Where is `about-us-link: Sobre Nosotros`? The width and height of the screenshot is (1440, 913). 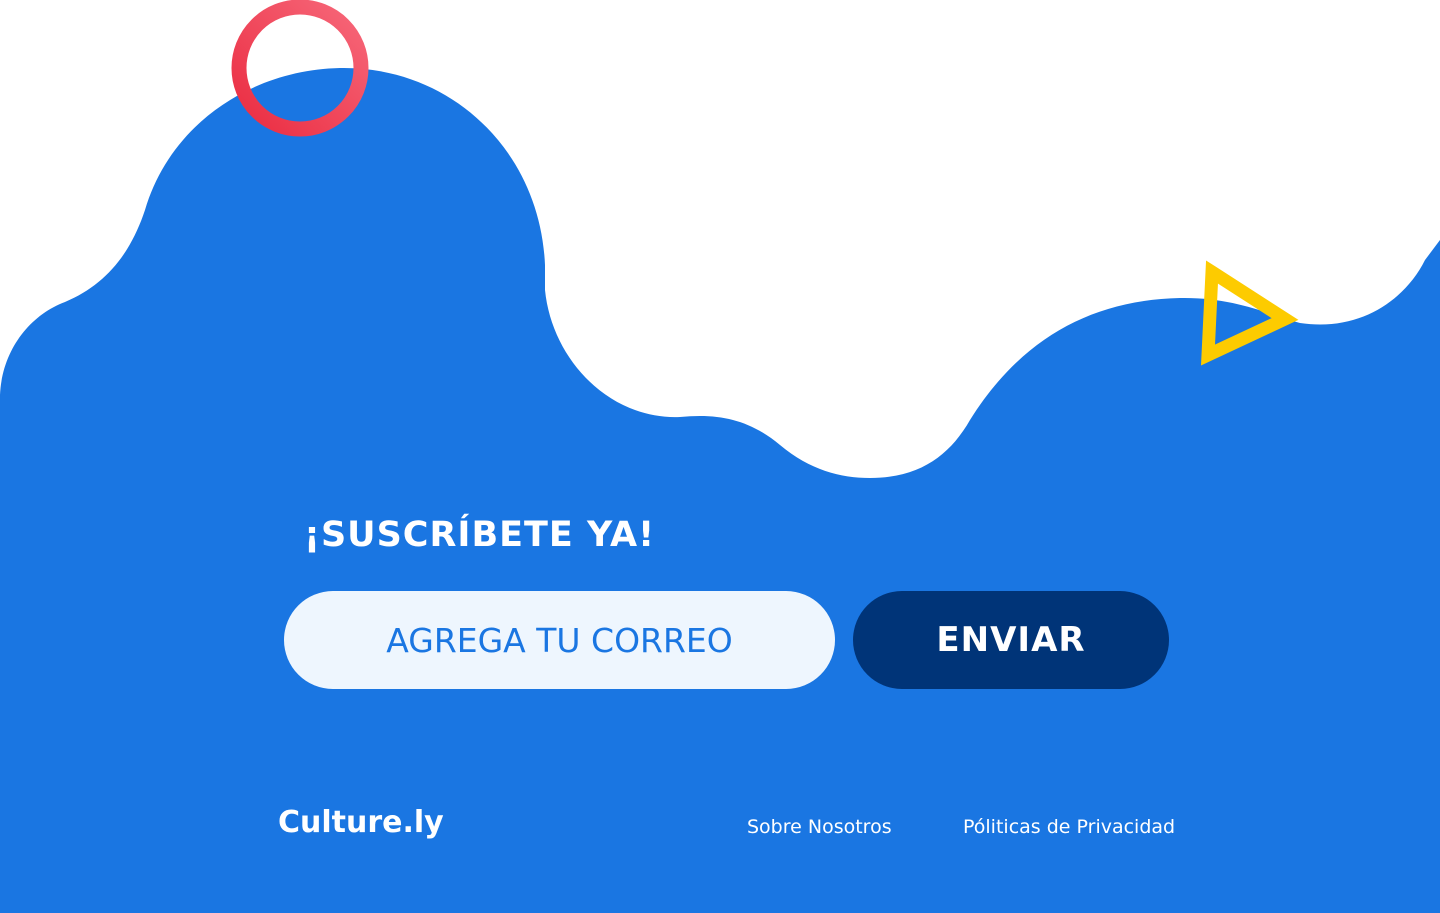 about-us-link: Sobre Nosotros is located at coordinates (819, 827).